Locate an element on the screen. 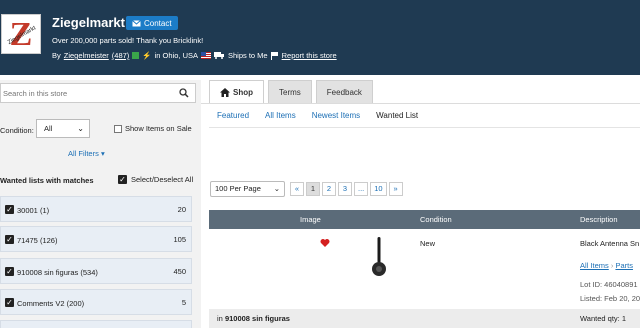 The height and width of the screenshot is (328, 640). tab-terms-label: Terms is located at coordinates (290, 92).